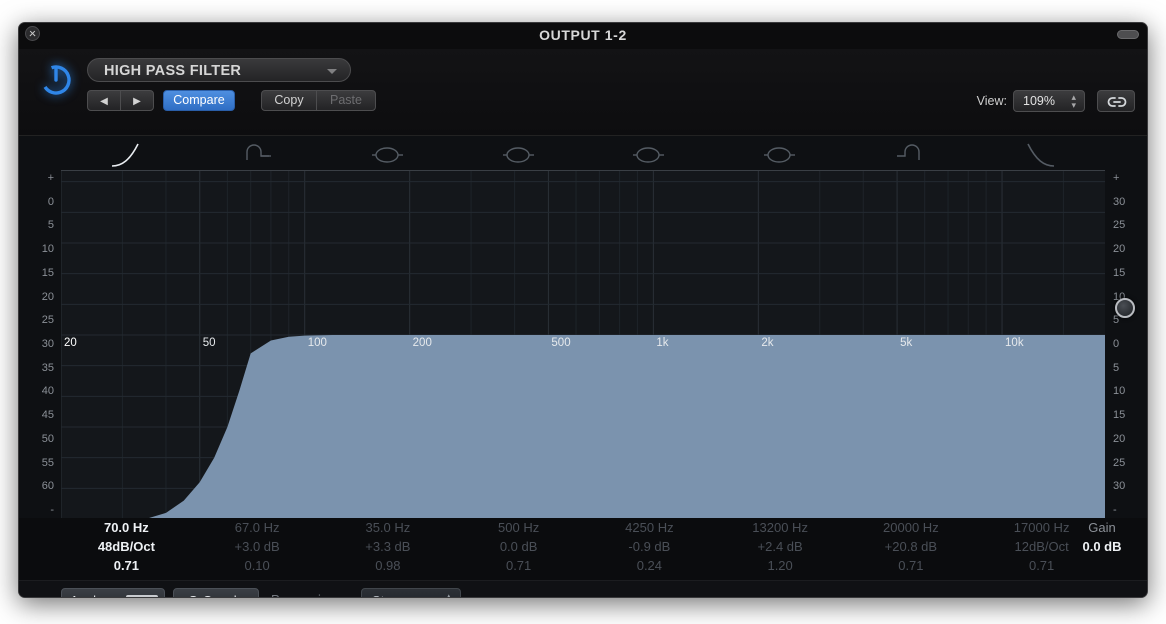 This screenshot has width=1166, height=624. What do you see at coordinates (126, 546) in the screenshot?
I see `band-1-gain-field: 48dB/Oct` at bounding box center [126, 546].